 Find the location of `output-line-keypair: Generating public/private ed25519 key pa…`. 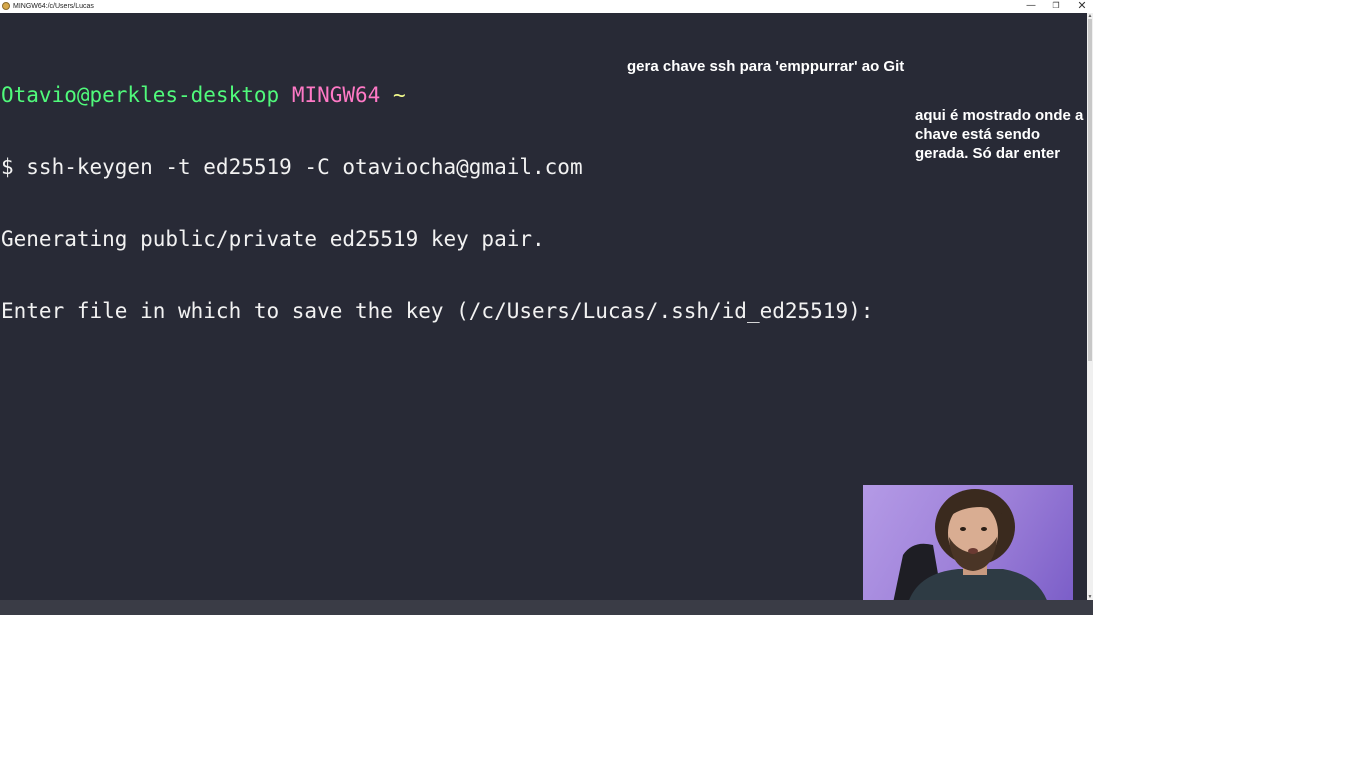

output-line-keypair: Generating public/private ed25519 key pa… is located at coordinates (273, 239).